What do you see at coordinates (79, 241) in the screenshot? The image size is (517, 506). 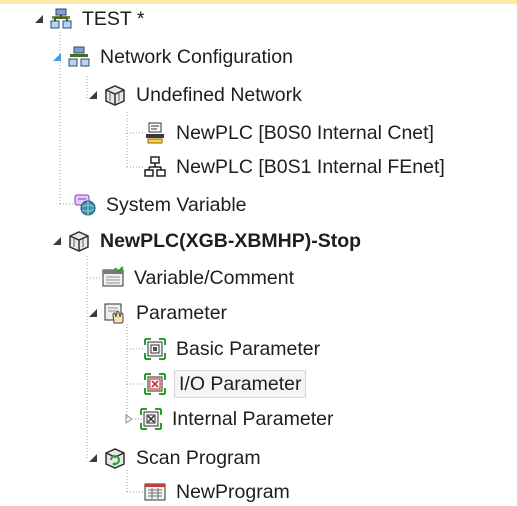 I see `plc-cube-icon` at bounding box center [79, 241].